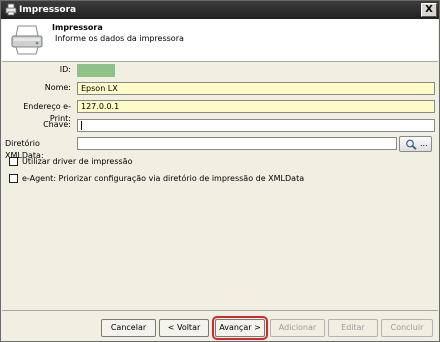  What do you see at coordinates (57, 124) in the screenshot?
I see `chave-label: Chave:` at bounding box center [57, 124].